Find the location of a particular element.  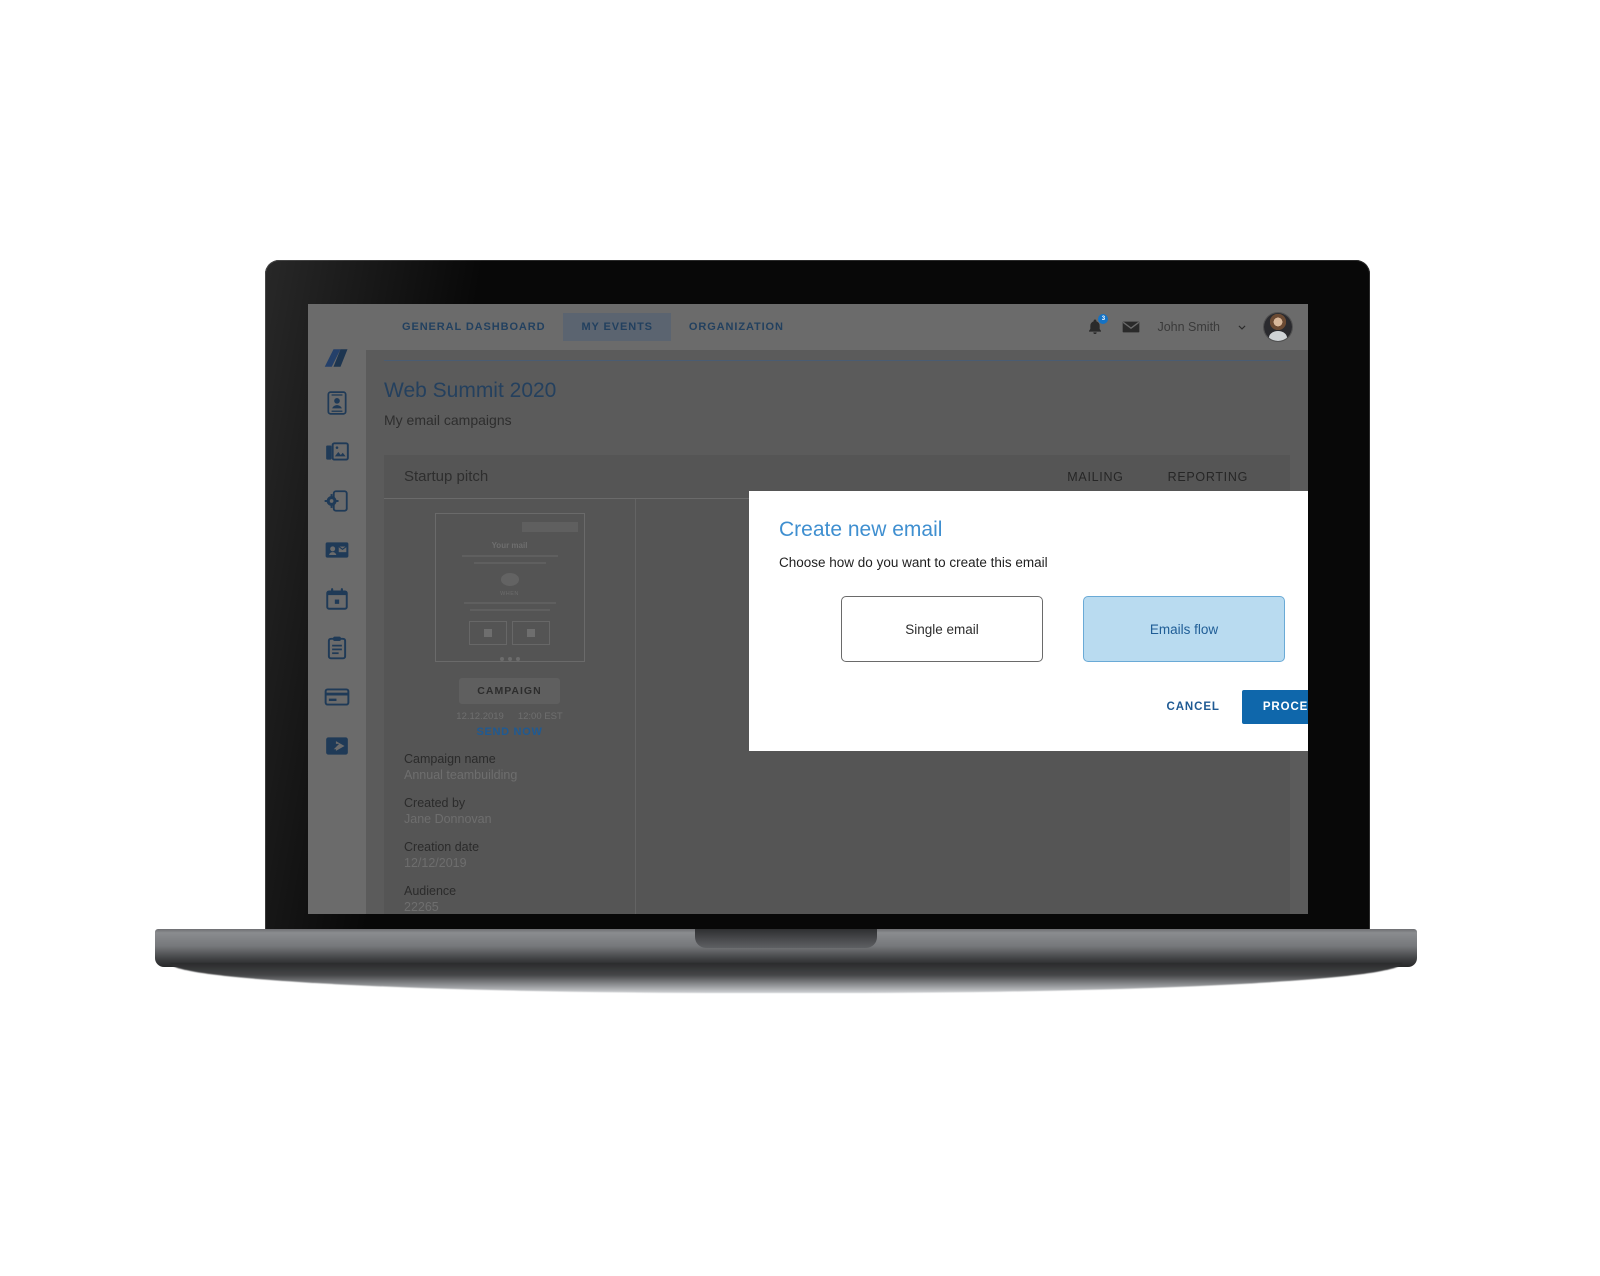

dialog-choice-row: Single email Emails flow is located at coordinates (1043, 629).